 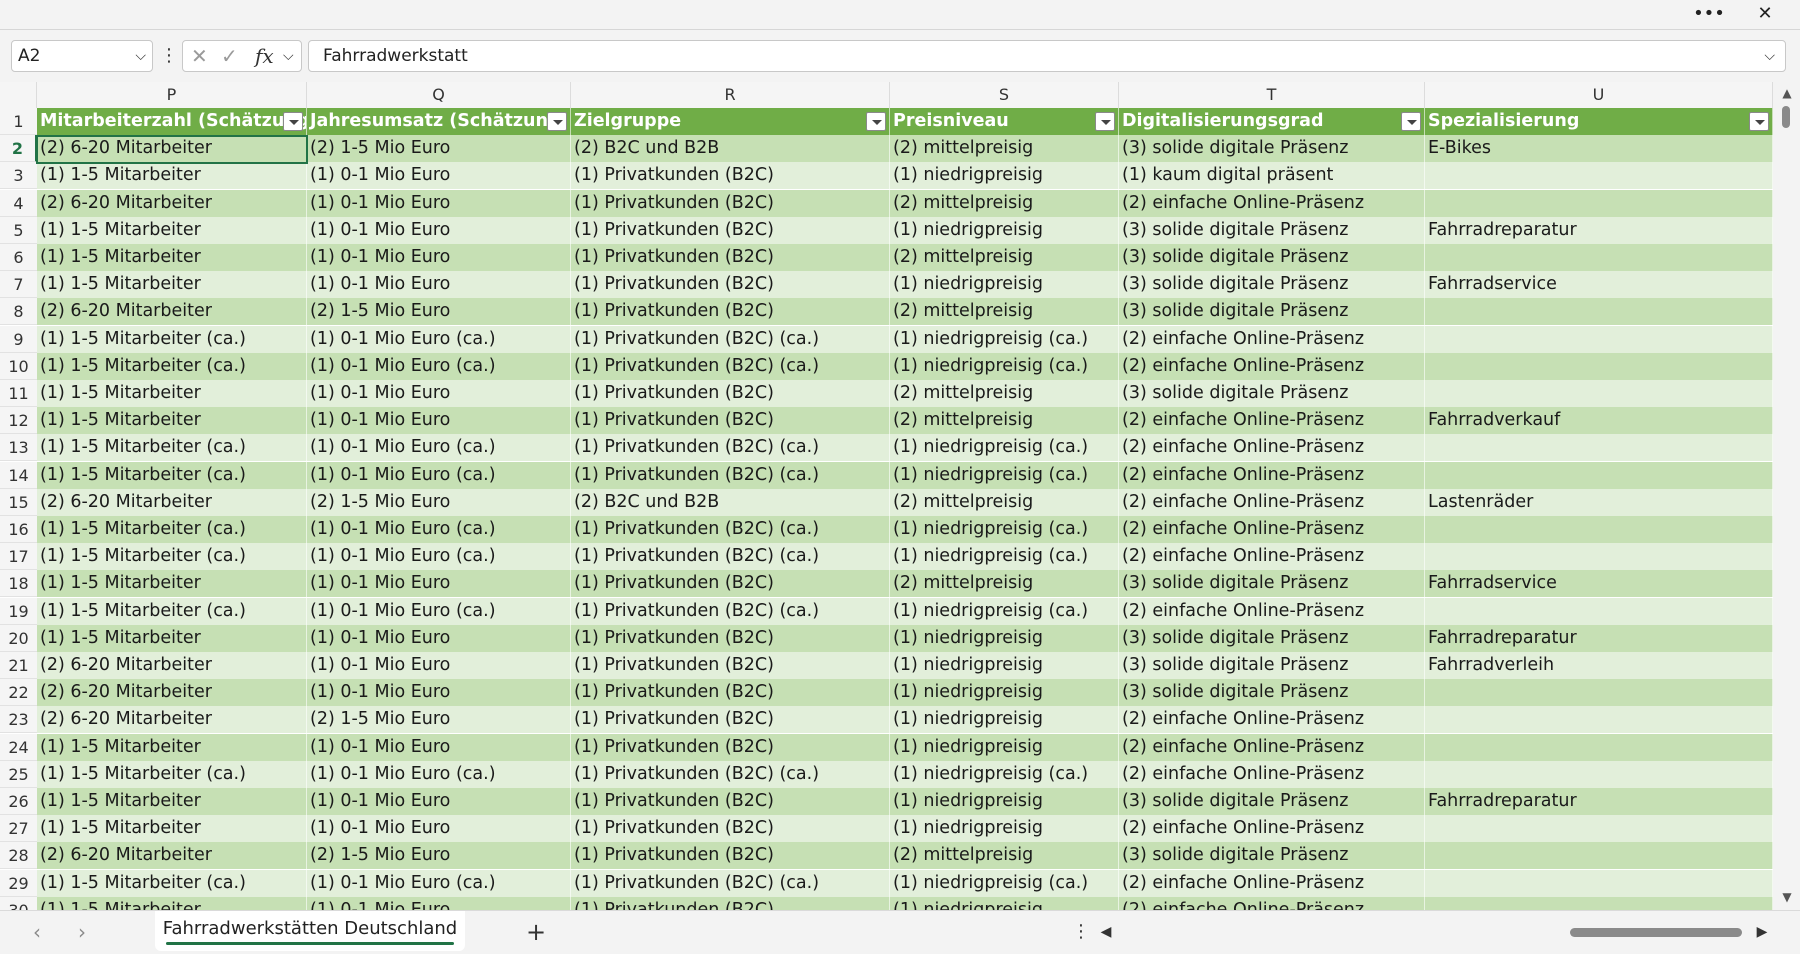 I want to click on scroll-up-icon: ▲, so click(x=1787, y=93).